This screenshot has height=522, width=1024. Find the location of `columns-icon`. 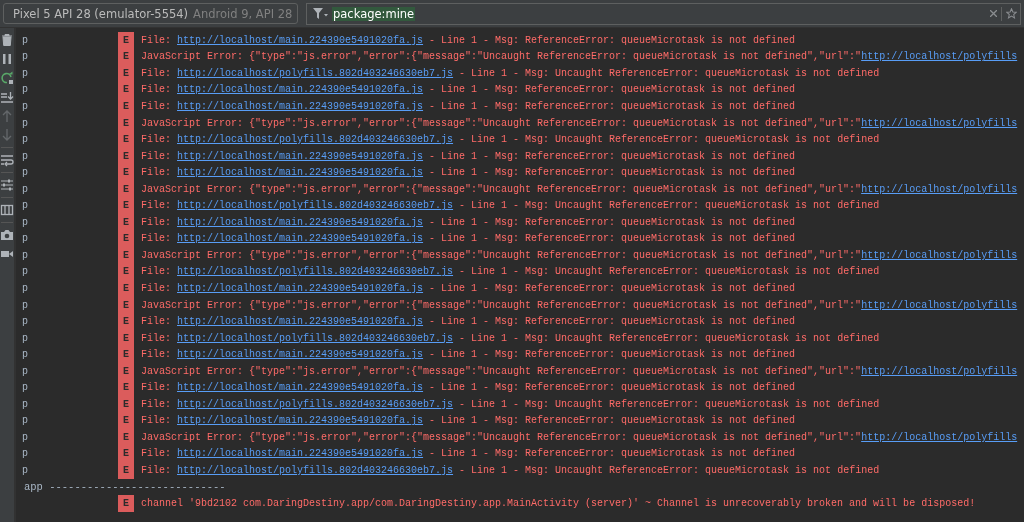

columns-icon is located at coordinates (7, 210).